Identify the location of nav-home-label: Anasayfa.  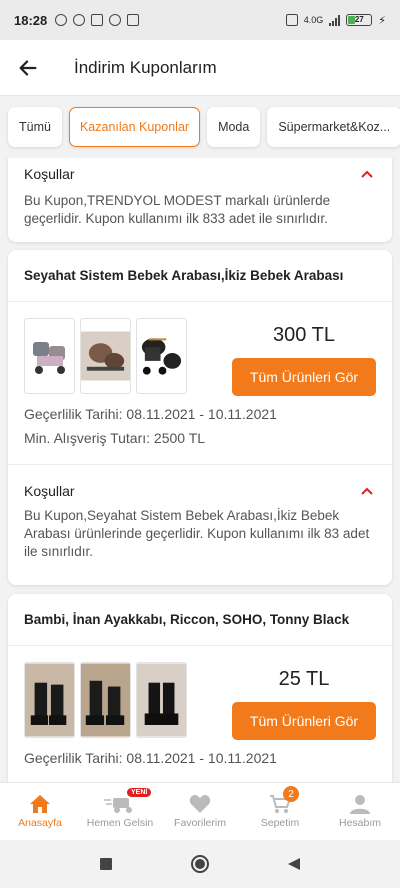
(40, 823).